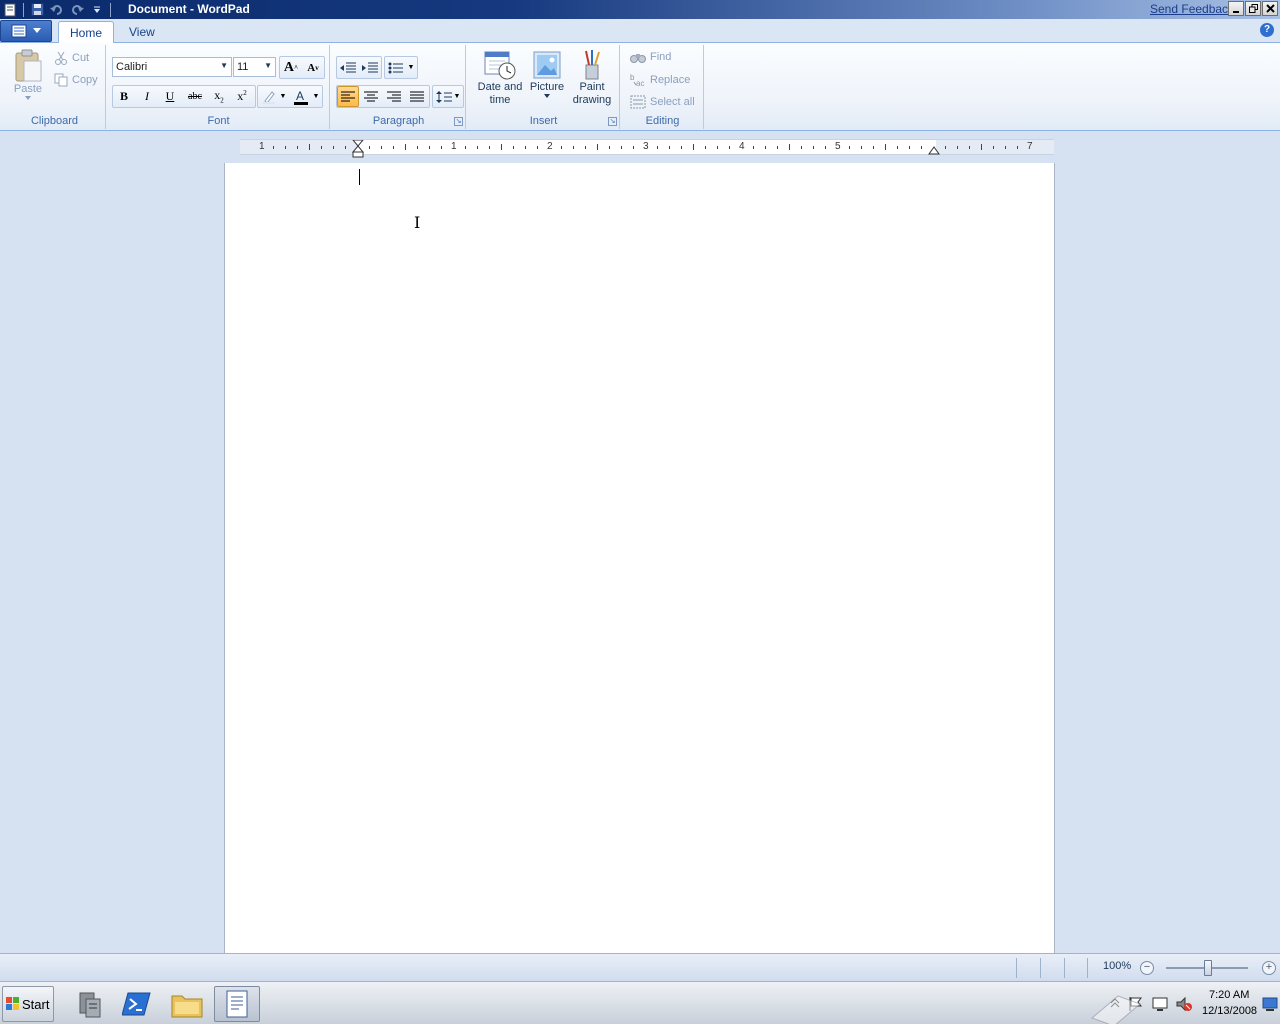  I want to click on highlight-dropdown: ▼, so click(283, 96).